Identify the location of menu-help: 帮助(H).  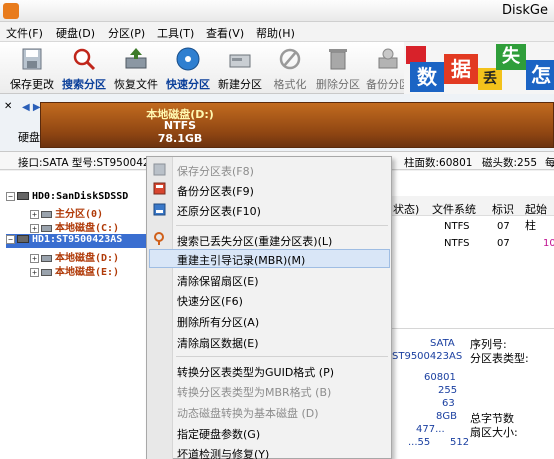
(275, 33).